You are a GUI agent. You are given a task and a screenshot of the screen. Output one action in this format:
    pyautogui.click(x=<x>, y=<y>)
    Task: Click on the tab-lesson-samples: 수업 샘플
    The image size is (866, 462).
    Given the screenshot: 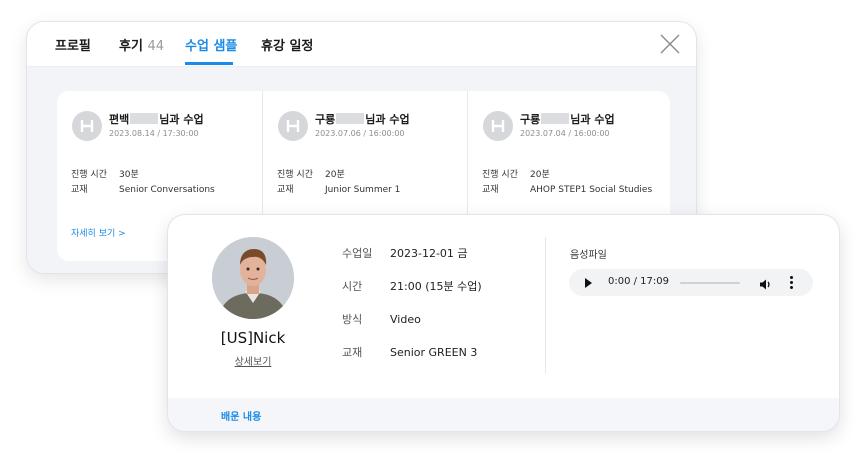 What is the action you would take?
    pyautogui.click(x=211, y=44)
    